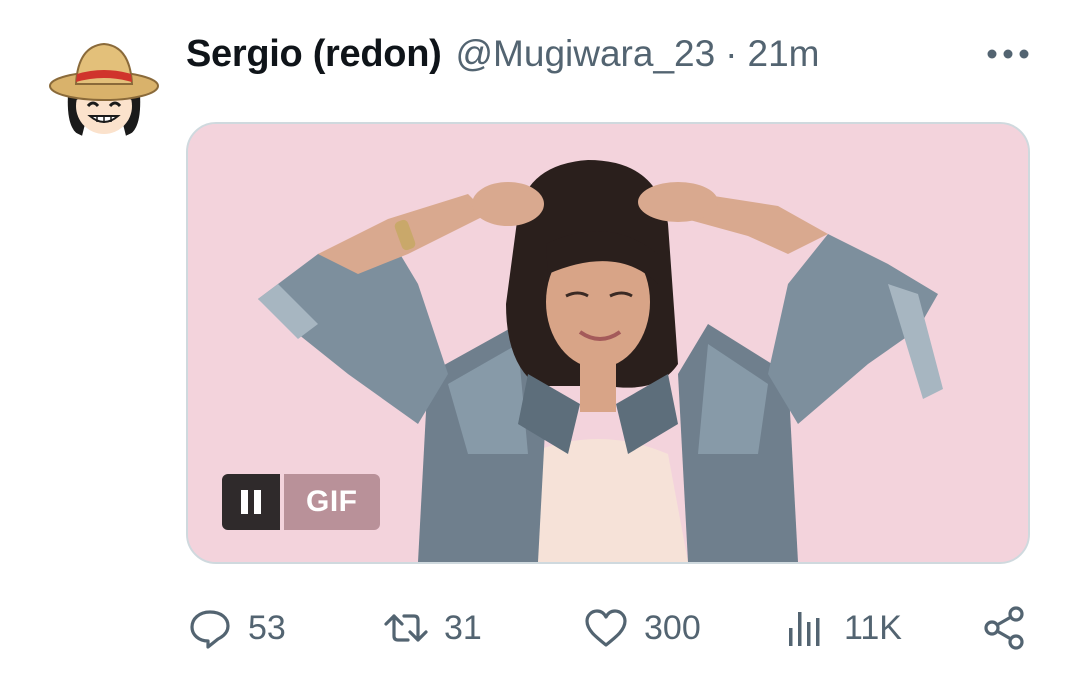 This screenshot has width=1080, height=687. I want to click on tweet-actions: 53 31 300 11K, so click(611, 628).